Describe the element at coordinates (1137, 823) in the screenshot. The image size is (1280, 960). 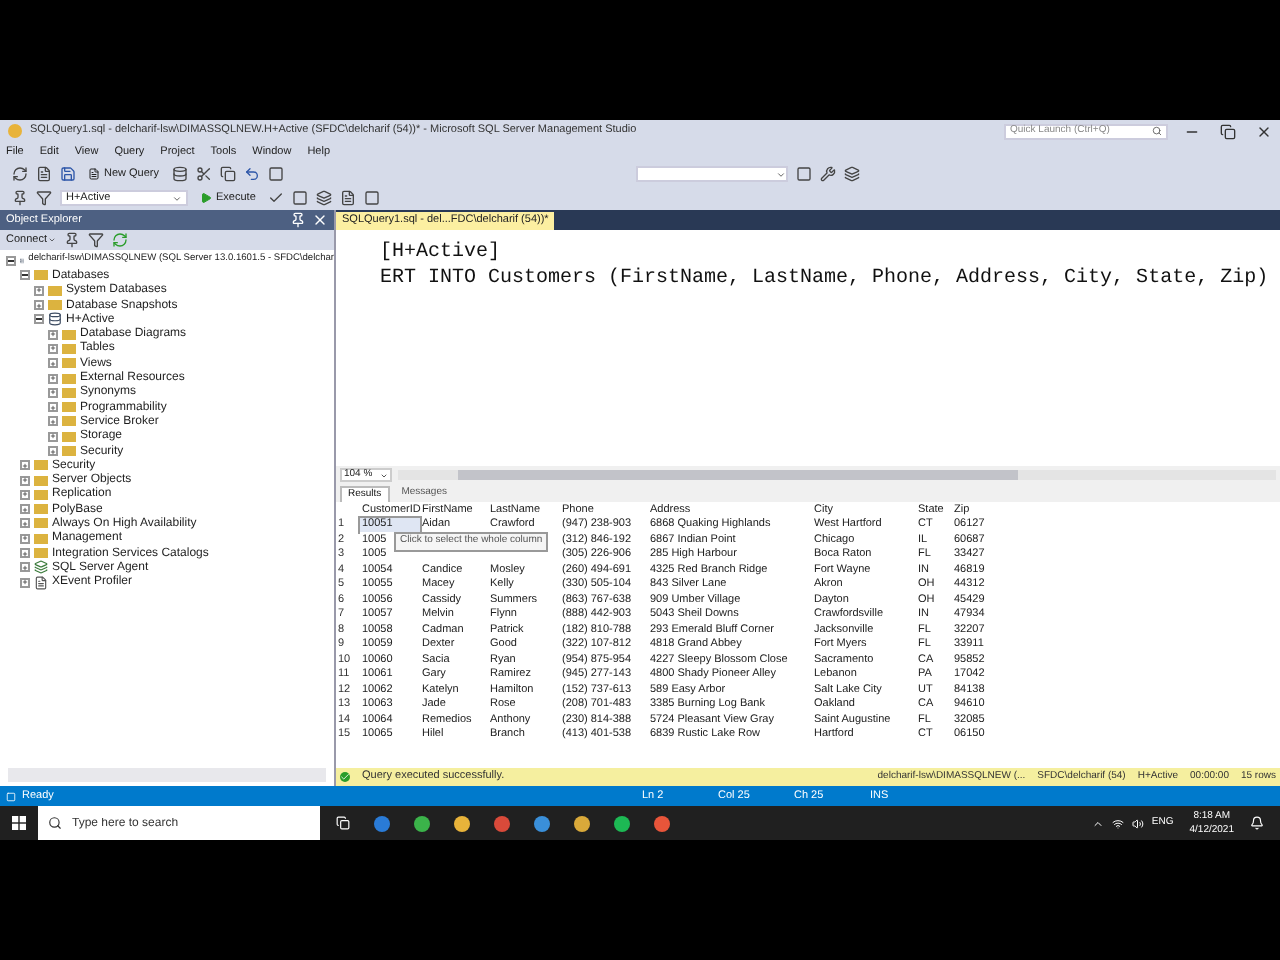
I see `volume-icon` at that location.